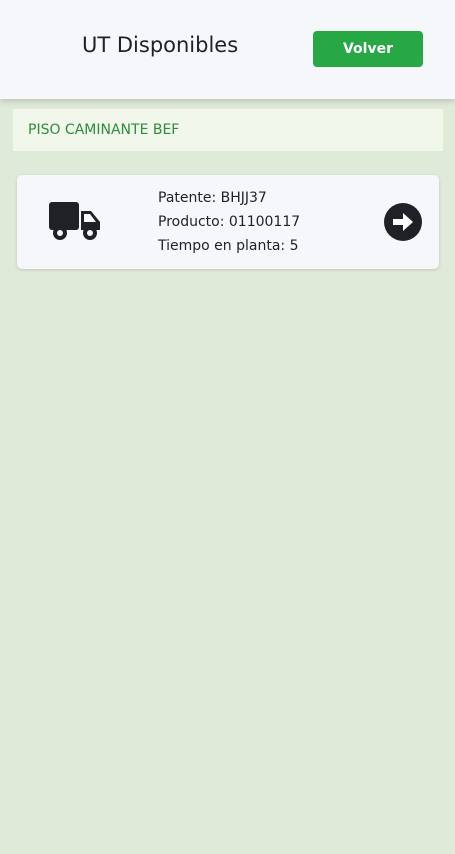 This screenshot has width=455, height=854. Describe the element at coordinates (403, 222) in the screenshot. I see `arrow-right-circle-icon` at that location.